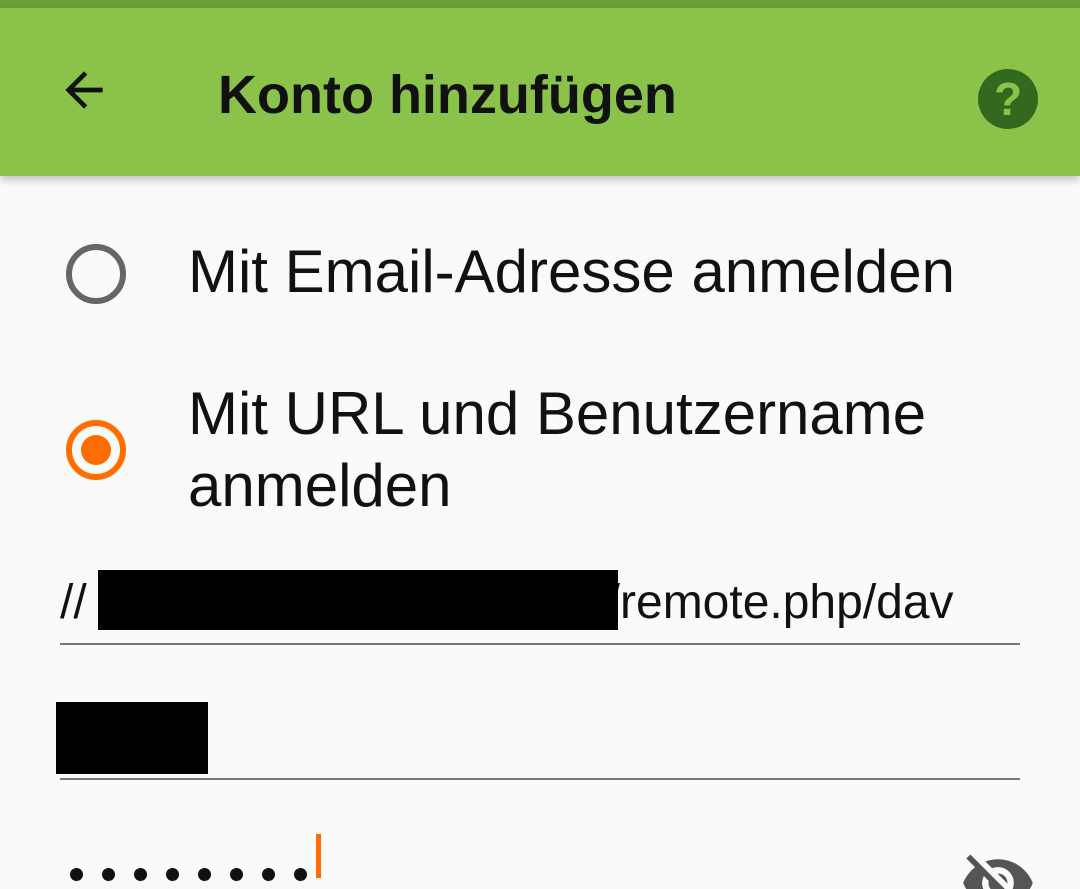  I want to click on password-visibility-toggle, so click(998, 867).